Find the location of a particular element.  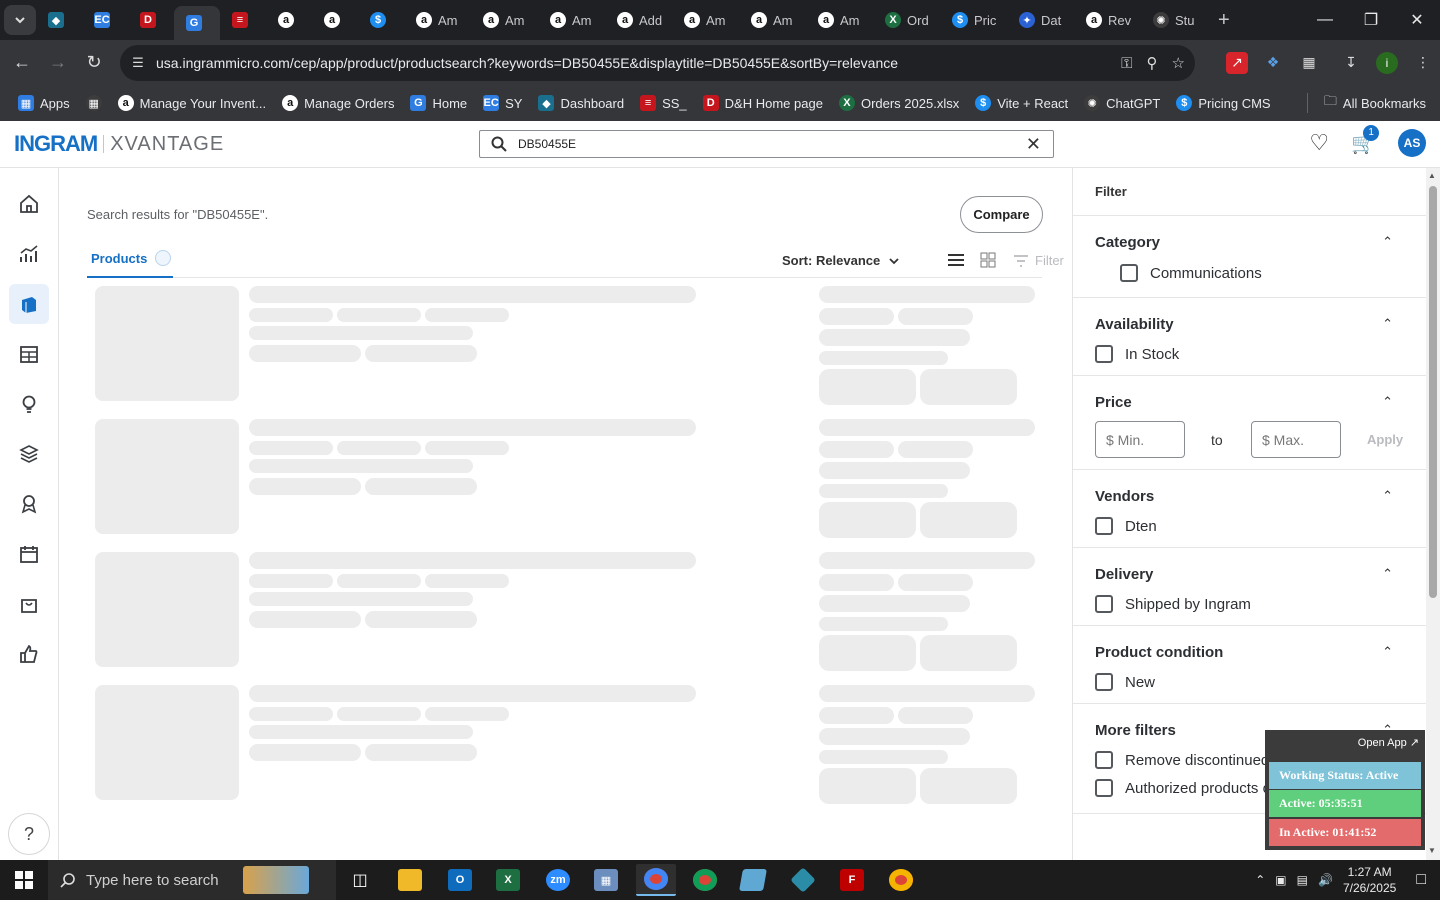

show-hidden-icons-icon: ⌃ is located at coordinates (1260, 880).